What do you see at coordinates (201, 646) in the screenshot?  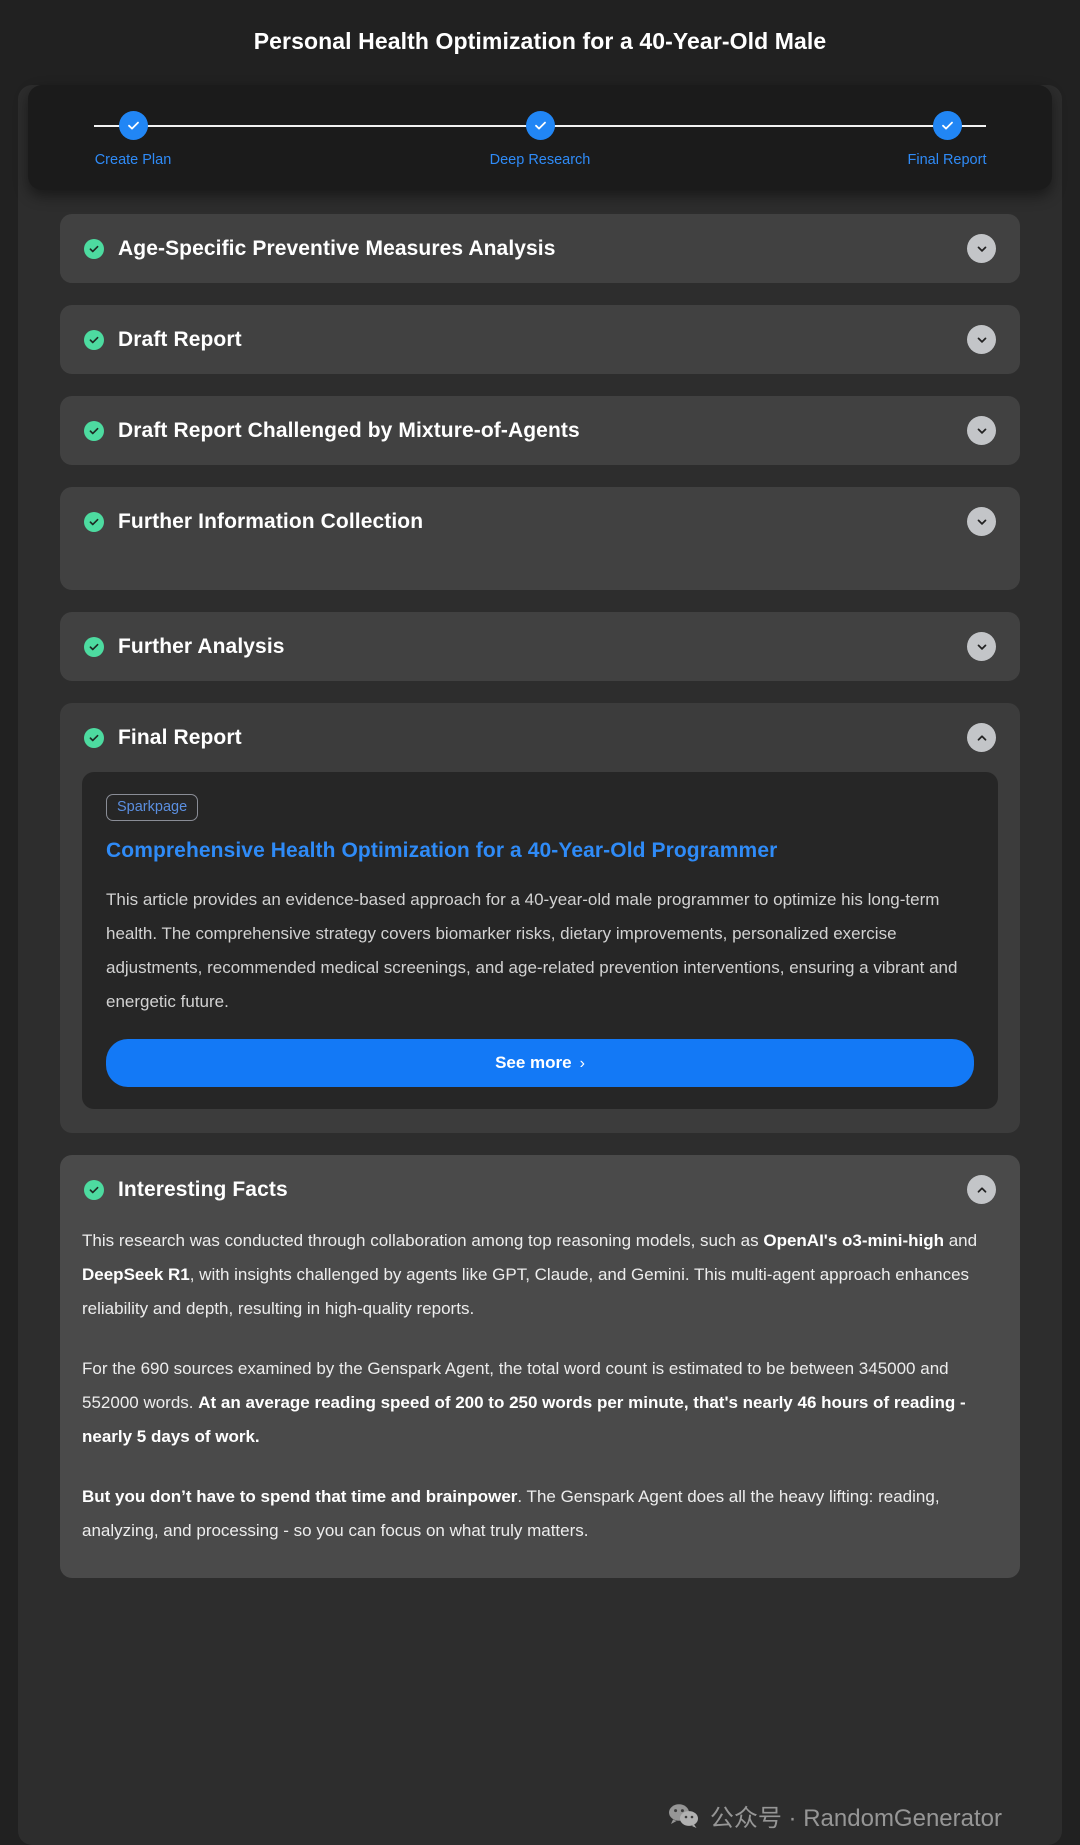 I see `section-title: Further Analysis` at bounding box center [201, 646].